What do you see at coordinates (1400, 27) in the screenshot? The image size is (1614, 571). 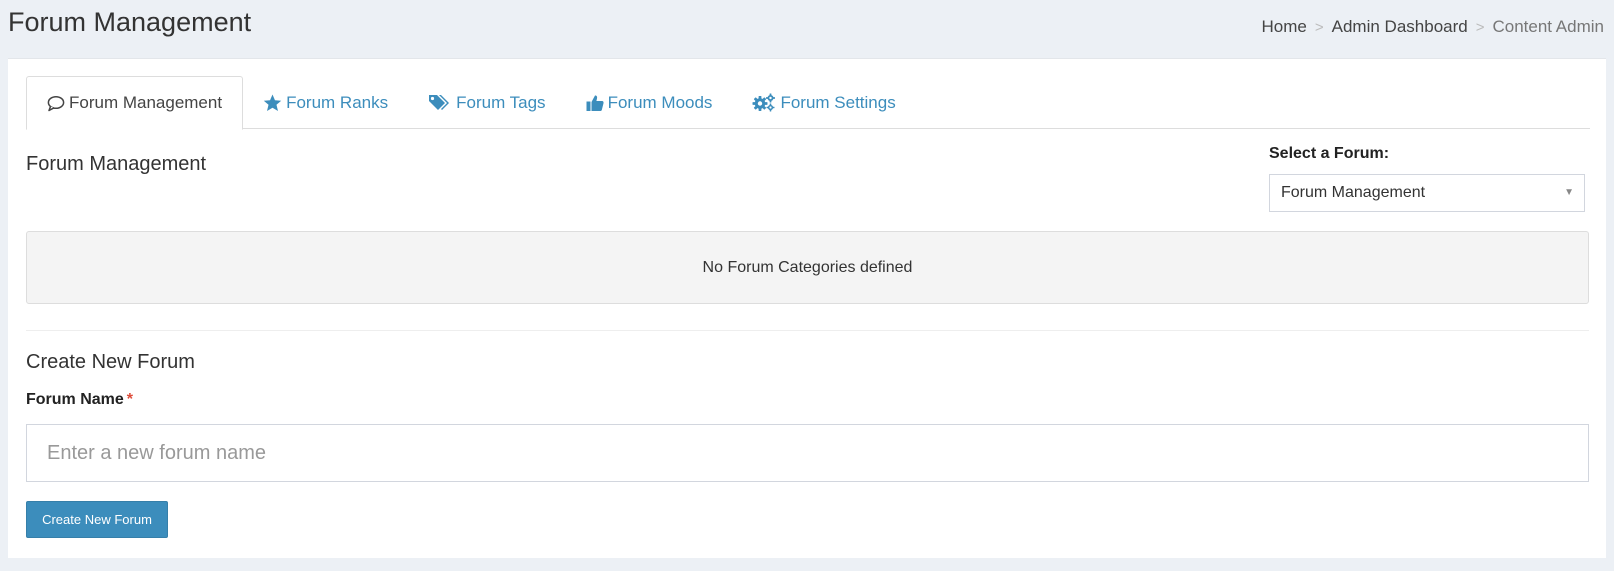 I see `breadcrumb-admin-dashboard: Admin Dashboard` at bounding box center [1400, 27].